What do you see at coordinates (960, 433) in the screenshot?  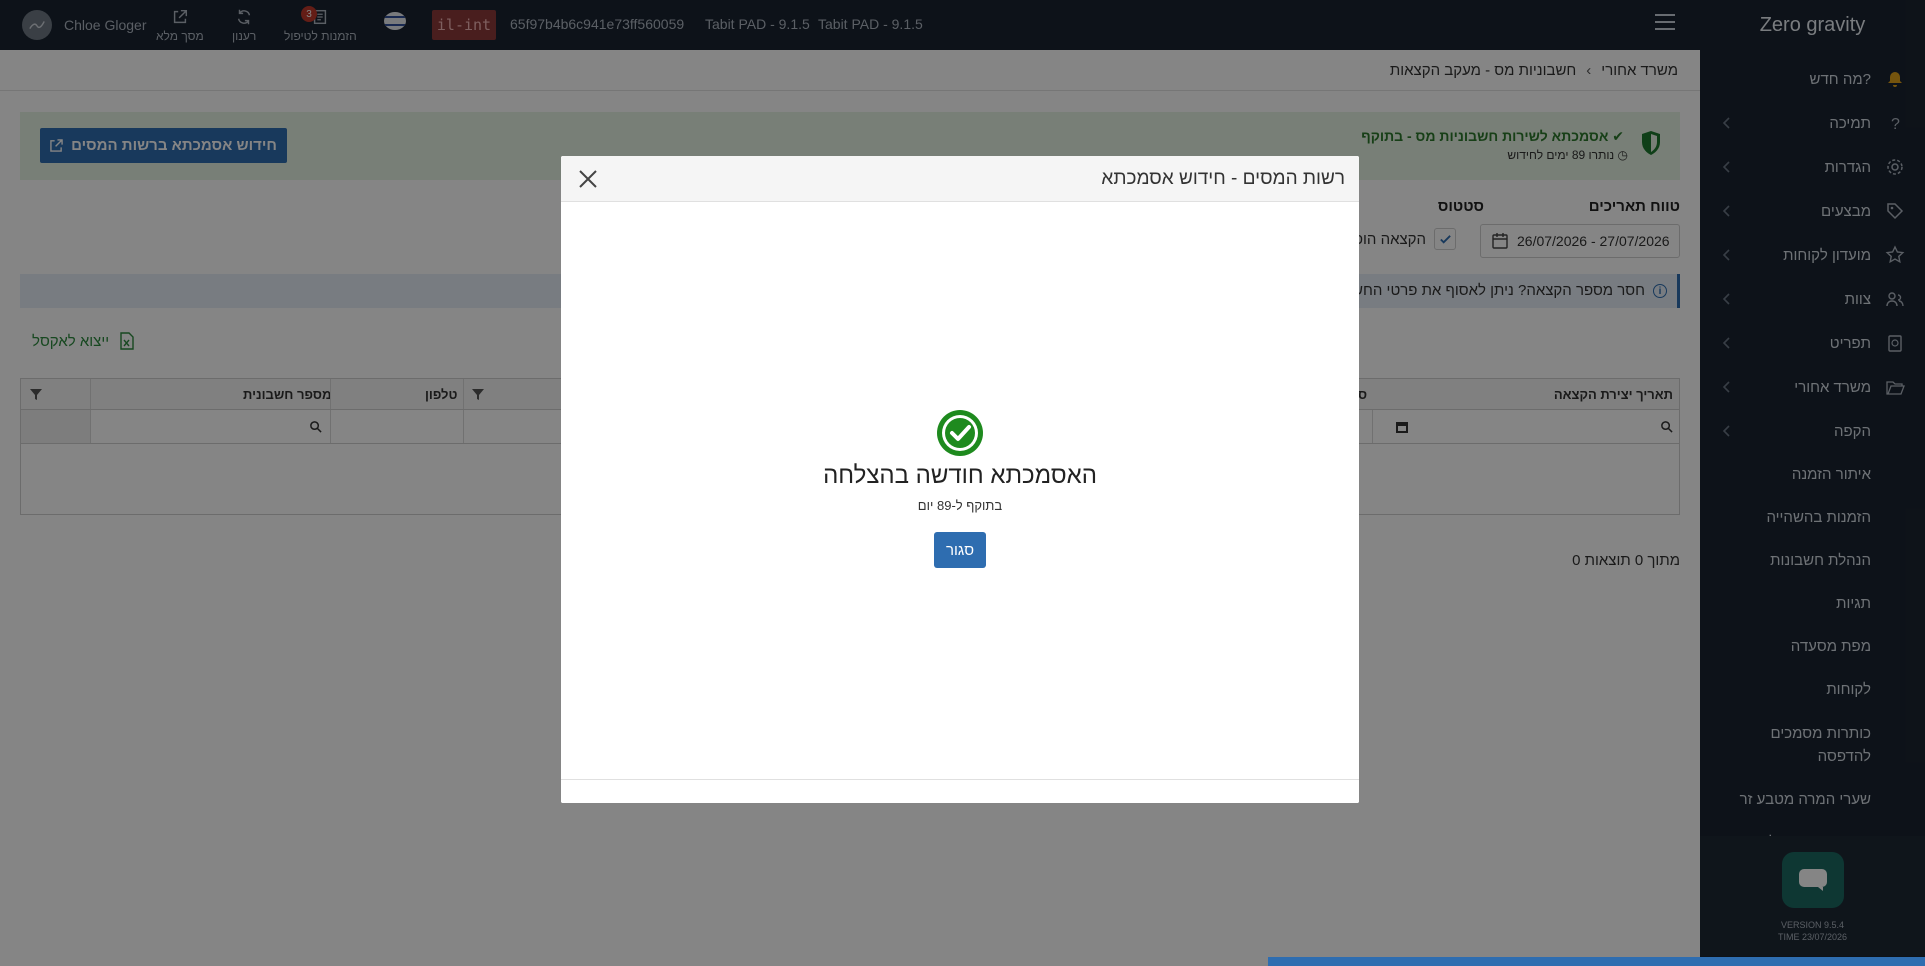 I see `success-check-icon` at bounding box center [960, 433].